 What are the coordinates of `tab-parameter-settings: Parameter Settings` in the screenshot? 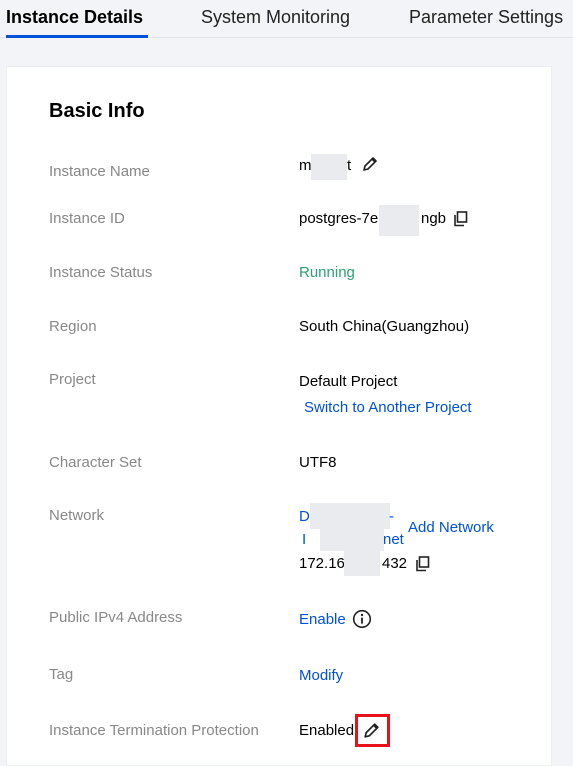 It's located at (486, 17).